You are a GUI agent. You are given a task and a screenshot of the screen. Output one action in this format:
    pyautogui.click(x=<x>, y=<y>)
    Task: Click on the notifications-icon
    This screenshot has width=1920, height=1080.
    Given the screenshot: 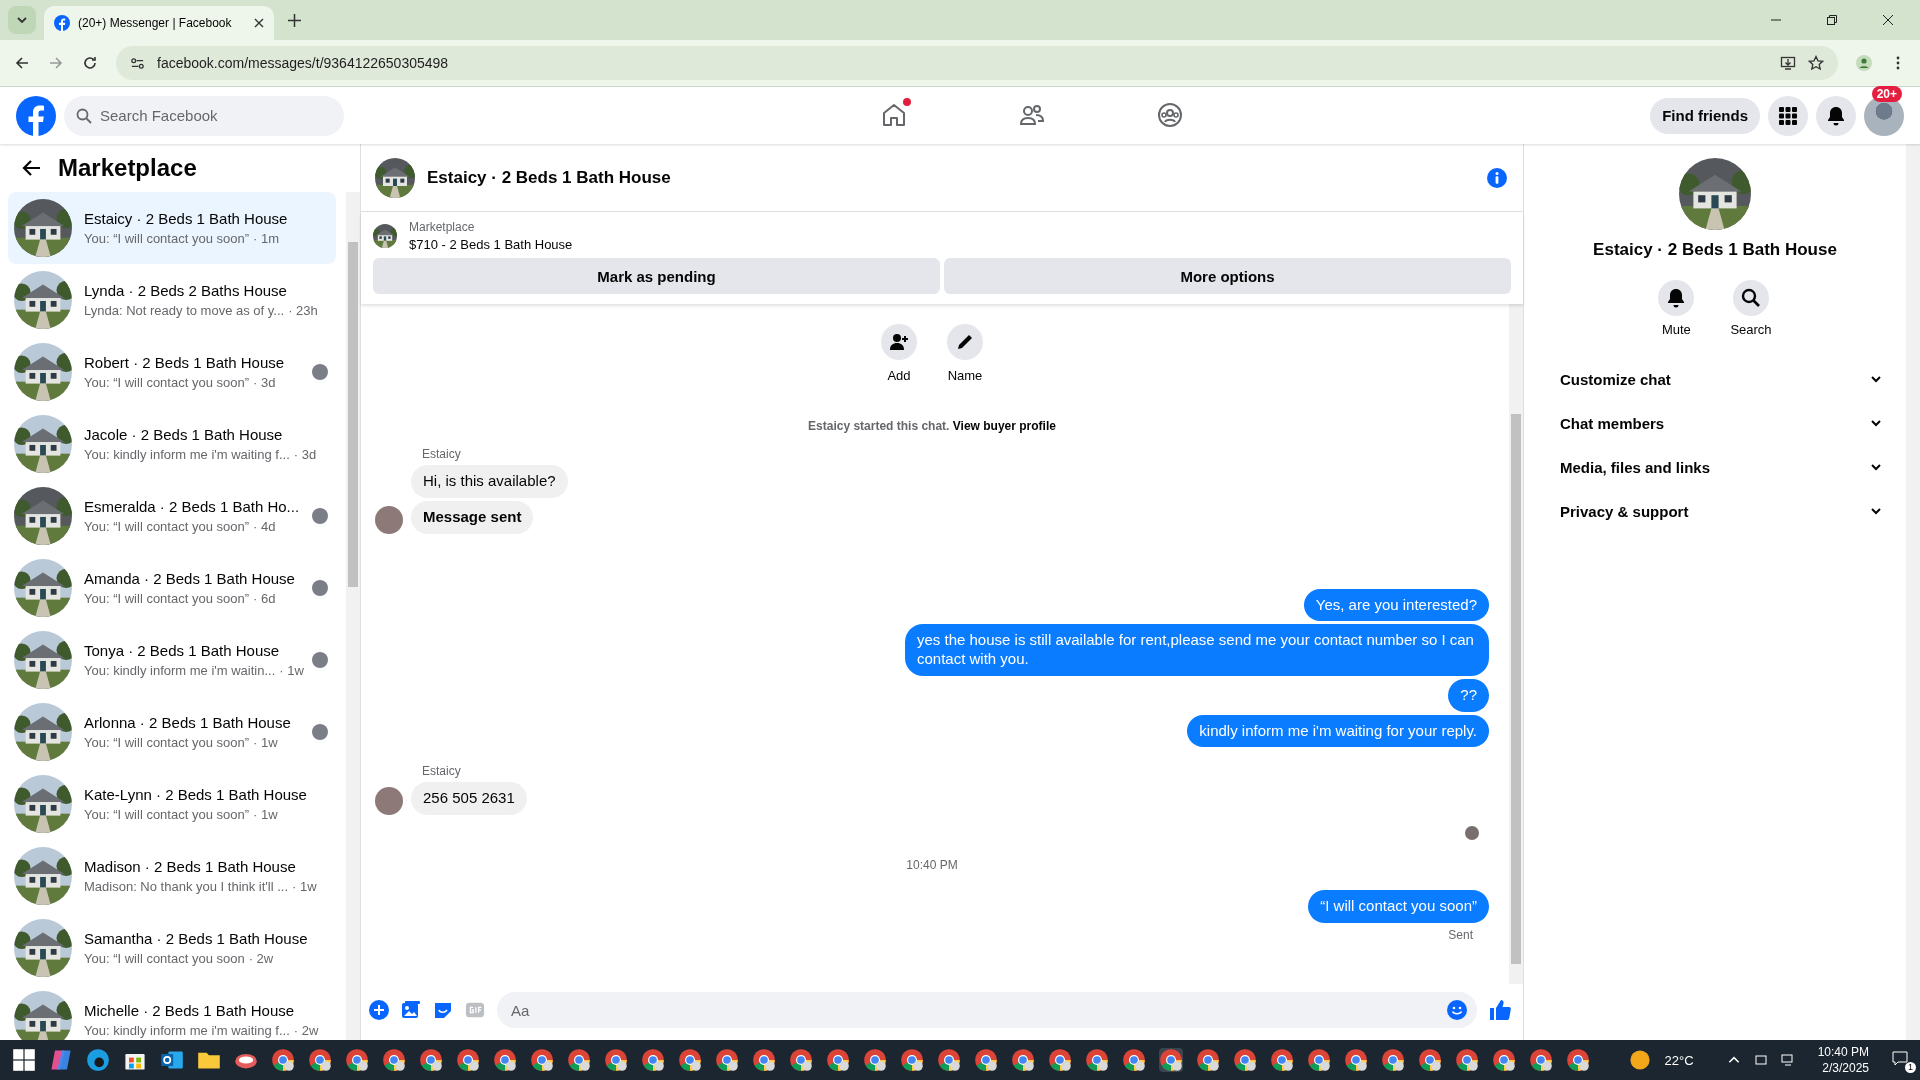 What is the action you would take?
    pyautogui.click(x=1836, y=115)
    